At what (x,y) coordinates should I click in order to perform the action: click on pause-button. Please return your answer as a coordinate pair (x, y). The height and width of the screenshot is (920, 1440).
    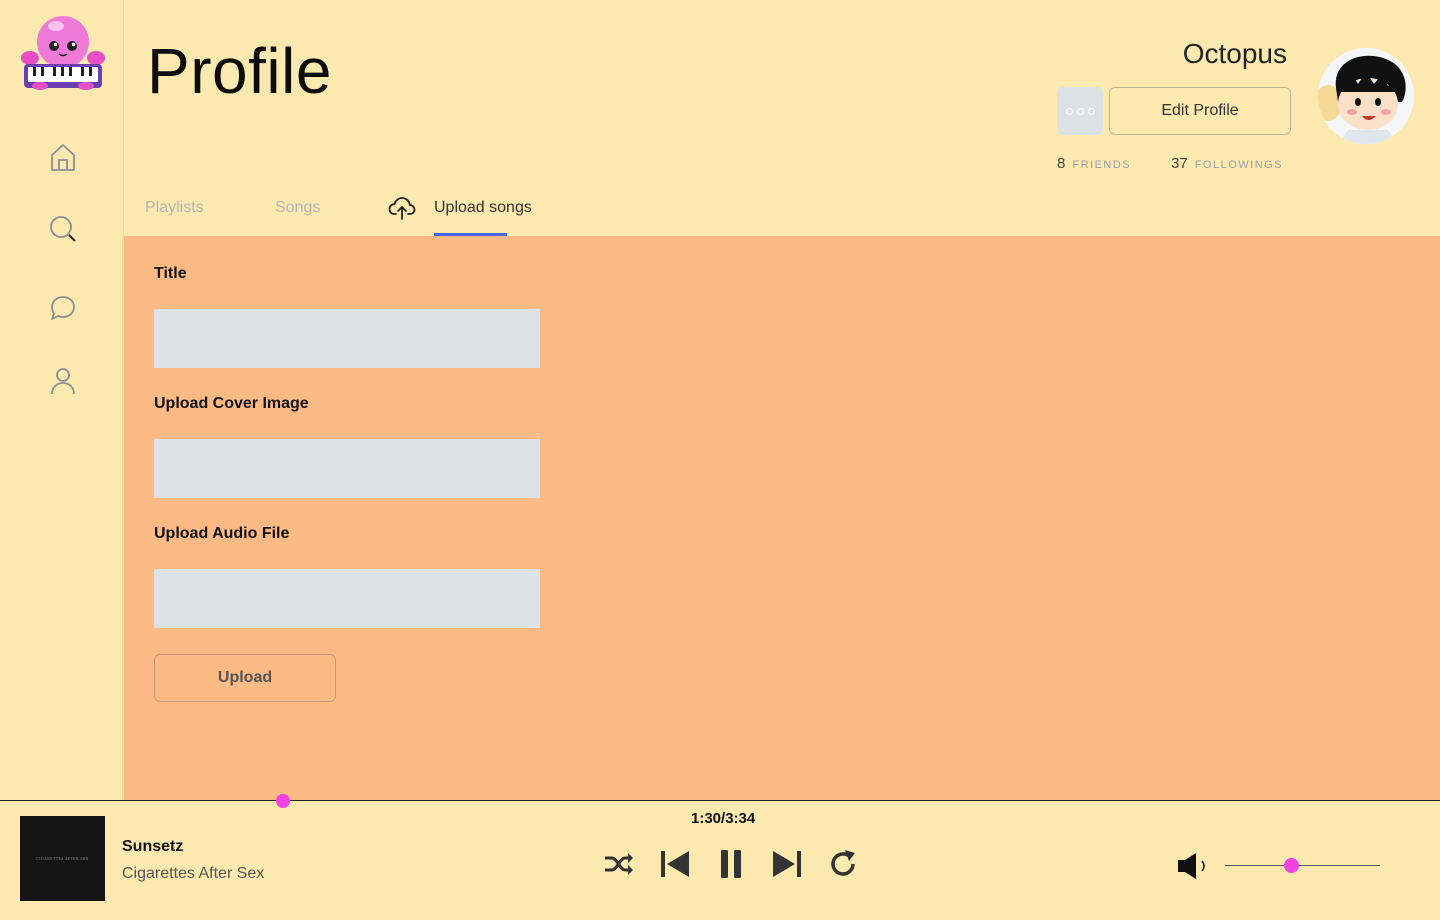
    Looking at the image, I should click on (731, 864).